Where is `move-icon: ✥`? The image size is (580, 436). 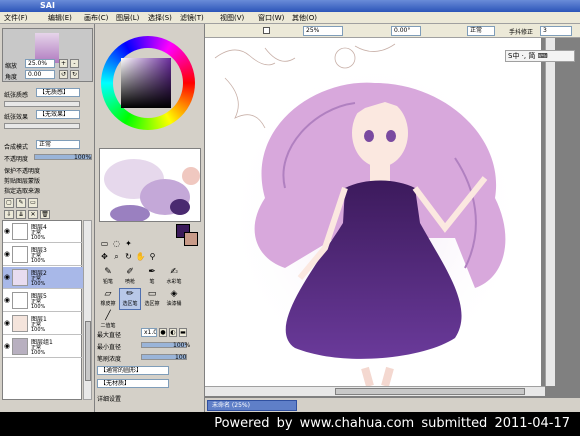
move-icon: ✥ is located at coordinates (104, 256).